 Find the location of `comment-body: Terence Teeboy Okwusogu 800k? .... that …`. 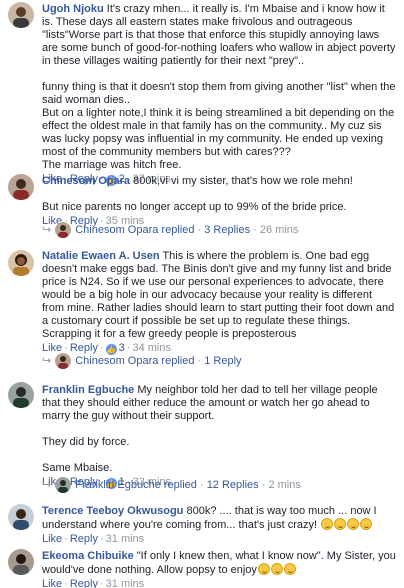

comment-body: Terence Teeboy Okwusogu 800k? .... that … is located at coordinates (219, 525).